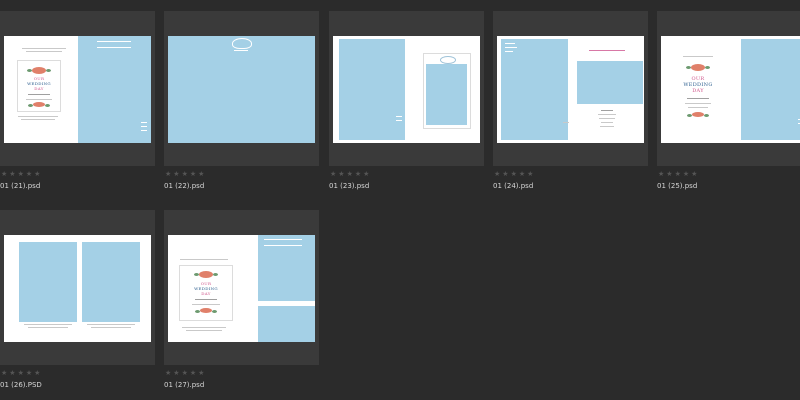 This screenshot has width=800, height=400. I want to click on file-name: 01 (21).psd, so click(20, 186).